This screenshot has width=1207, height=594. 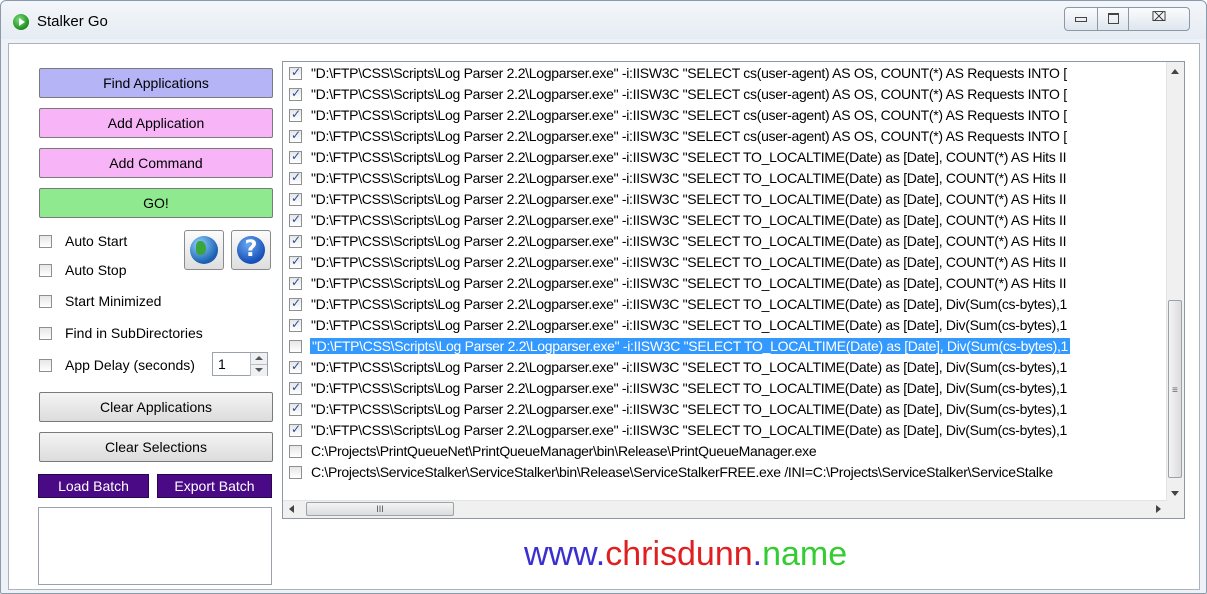 What do you see at coordinates (155, 546) in the screenshot?
I see `batch-textbox` at bounding box center [155, 546].